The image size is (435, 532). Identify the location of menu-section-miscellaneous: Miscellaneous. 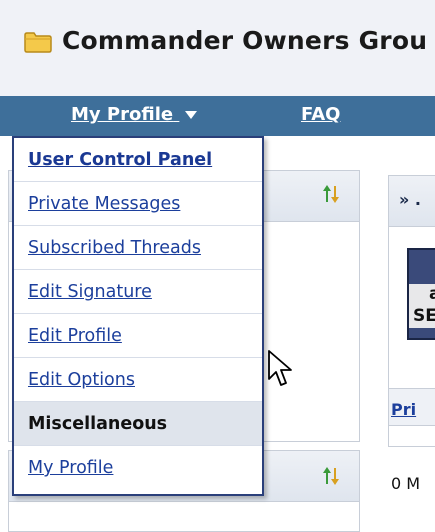
(138, 424).